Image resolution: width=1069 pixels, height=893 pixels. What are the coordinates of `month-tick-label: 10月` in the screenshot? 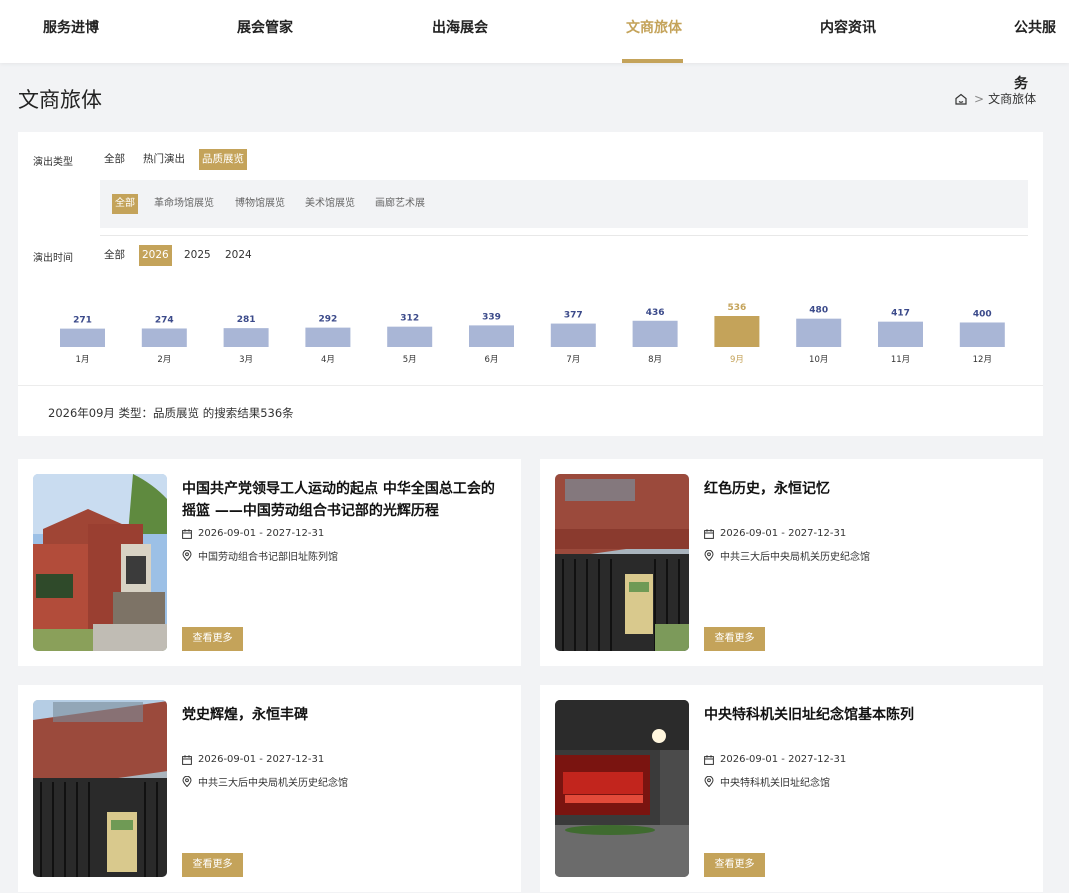 It's located at (818, 360).